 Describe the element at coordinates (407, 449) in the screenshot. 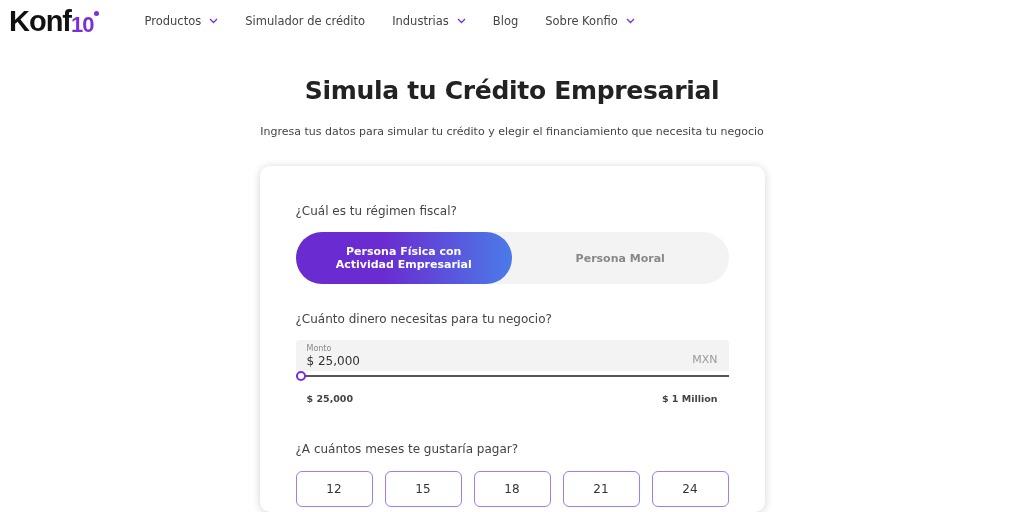

I see `question-label: ¿A cuántos meses te gustaría pagar?` at that location.